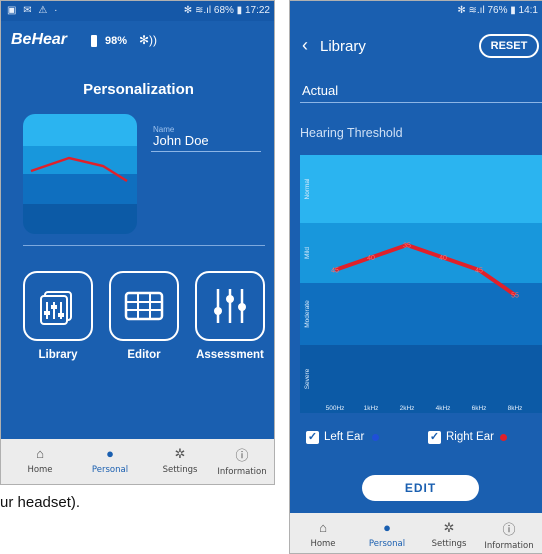  Describe the element at coordinates (305, 45) in the screenshot. I see `back-icon: ‹` at that location.